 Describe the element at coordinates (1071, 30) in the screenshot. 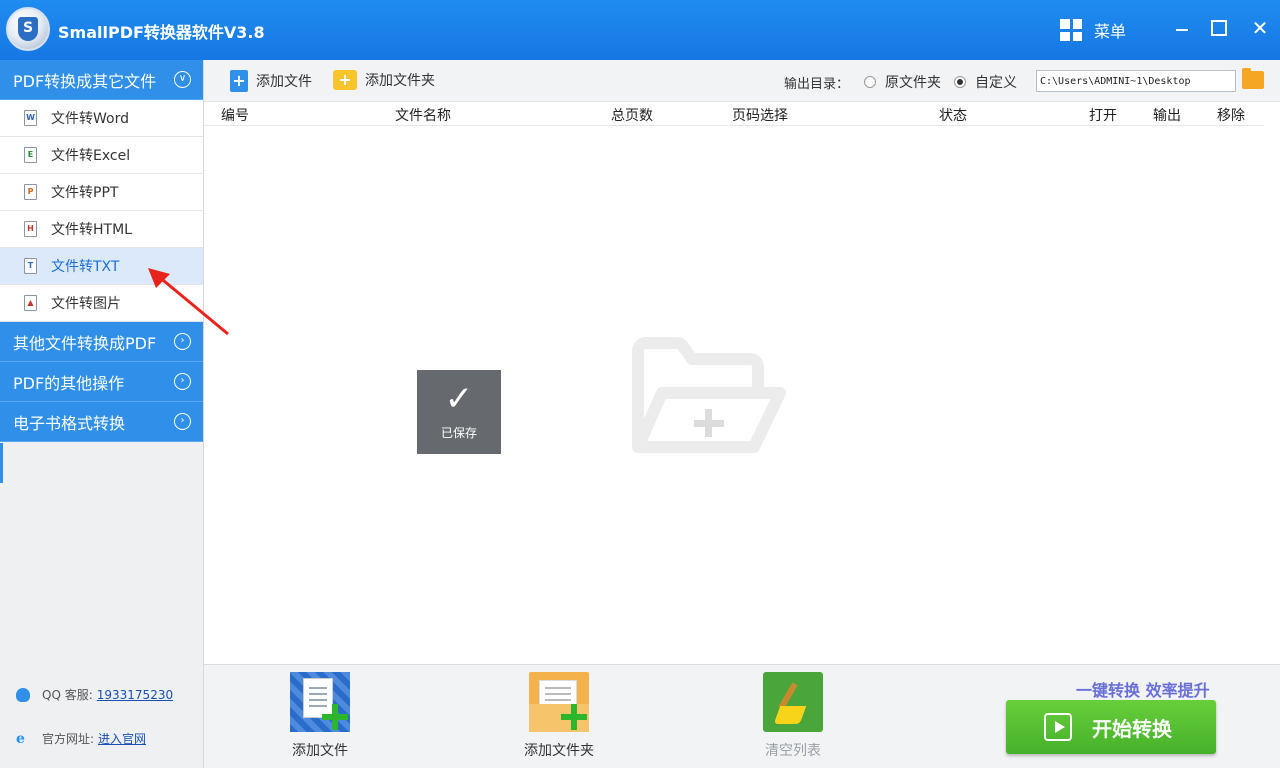

I see `grid-menu-icon` at that location.